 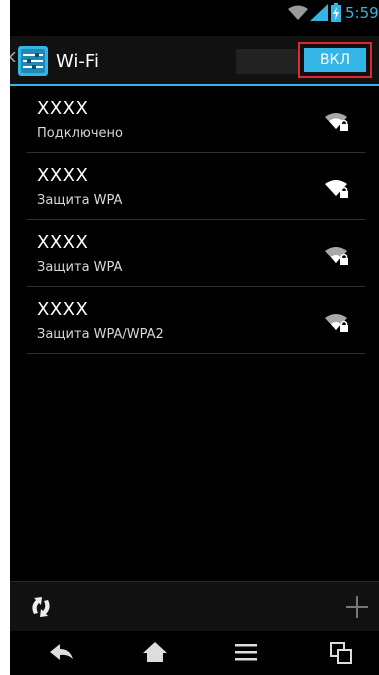 I want to click on highlight-frame: ВКЛ, so click(x=335, y=60).